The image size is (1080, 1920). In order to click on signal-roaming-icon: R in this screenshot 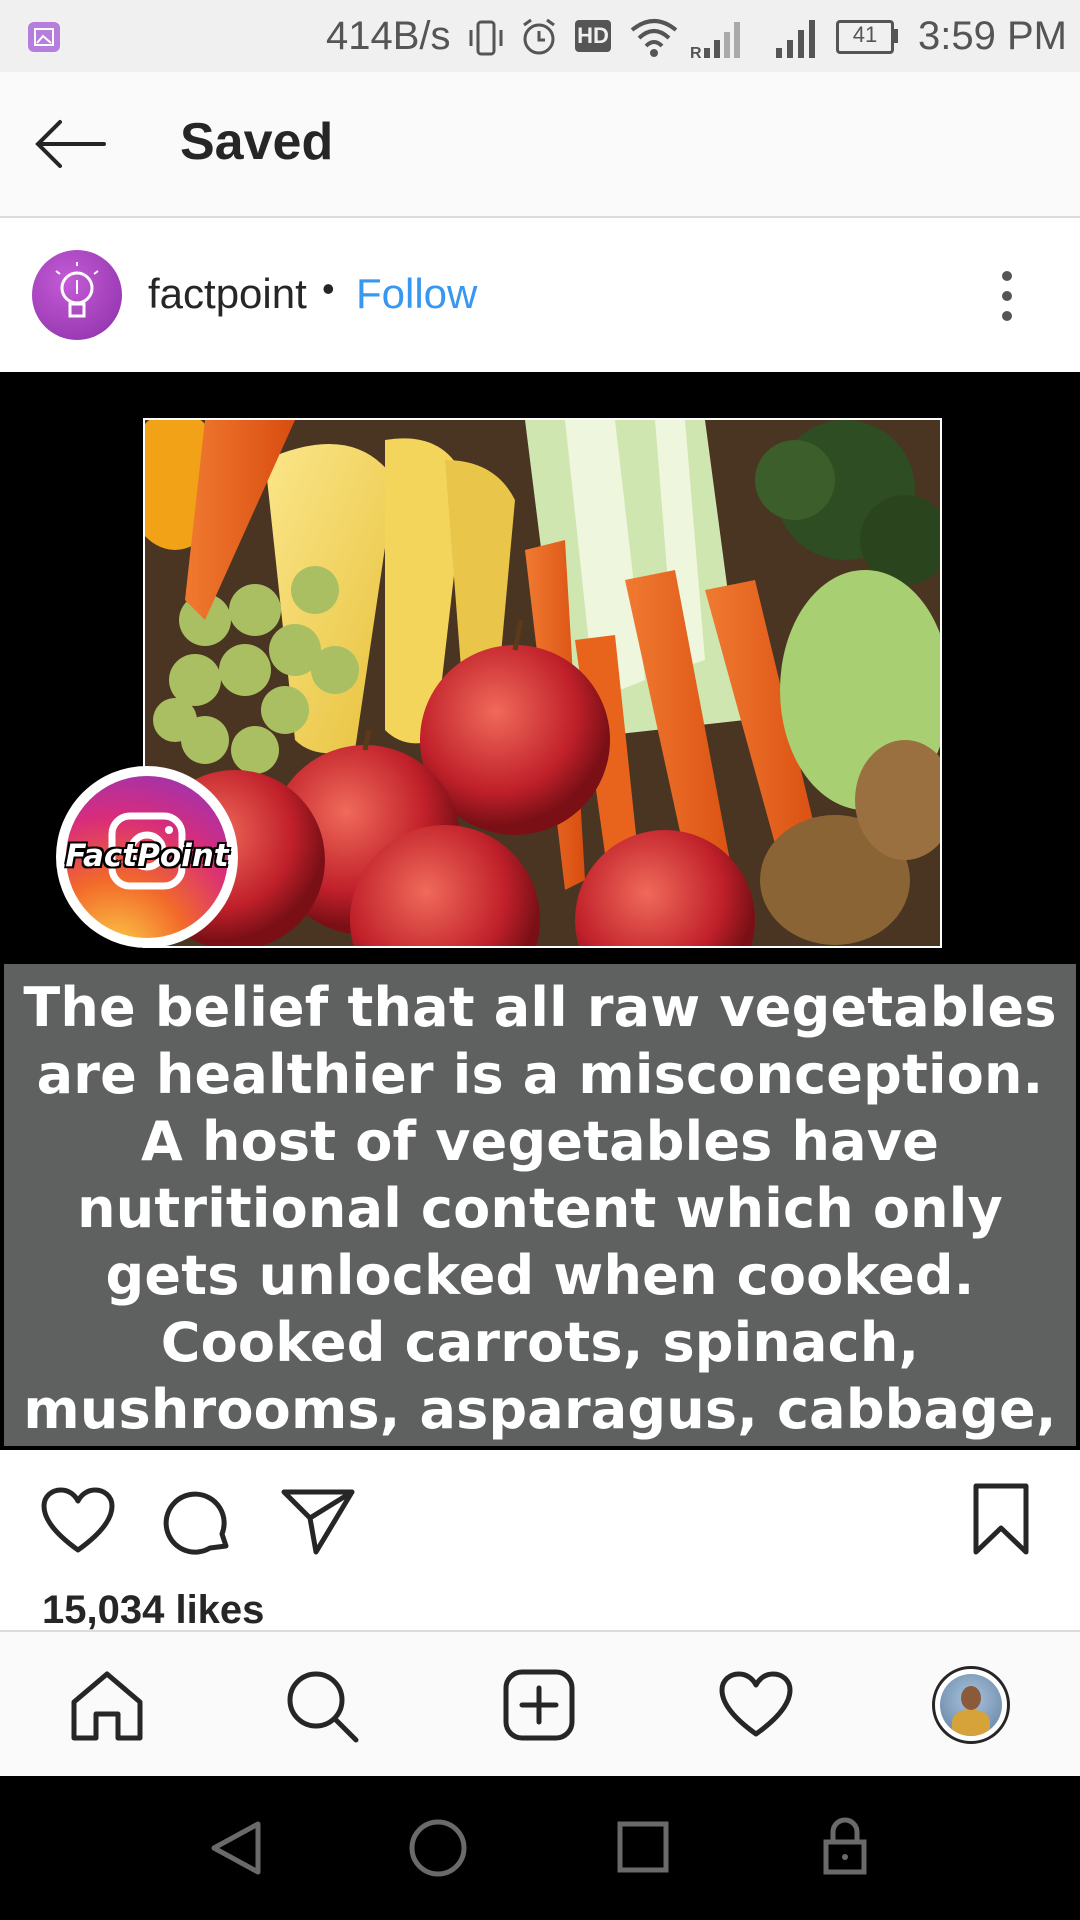, I will do `click(720, 41)`.